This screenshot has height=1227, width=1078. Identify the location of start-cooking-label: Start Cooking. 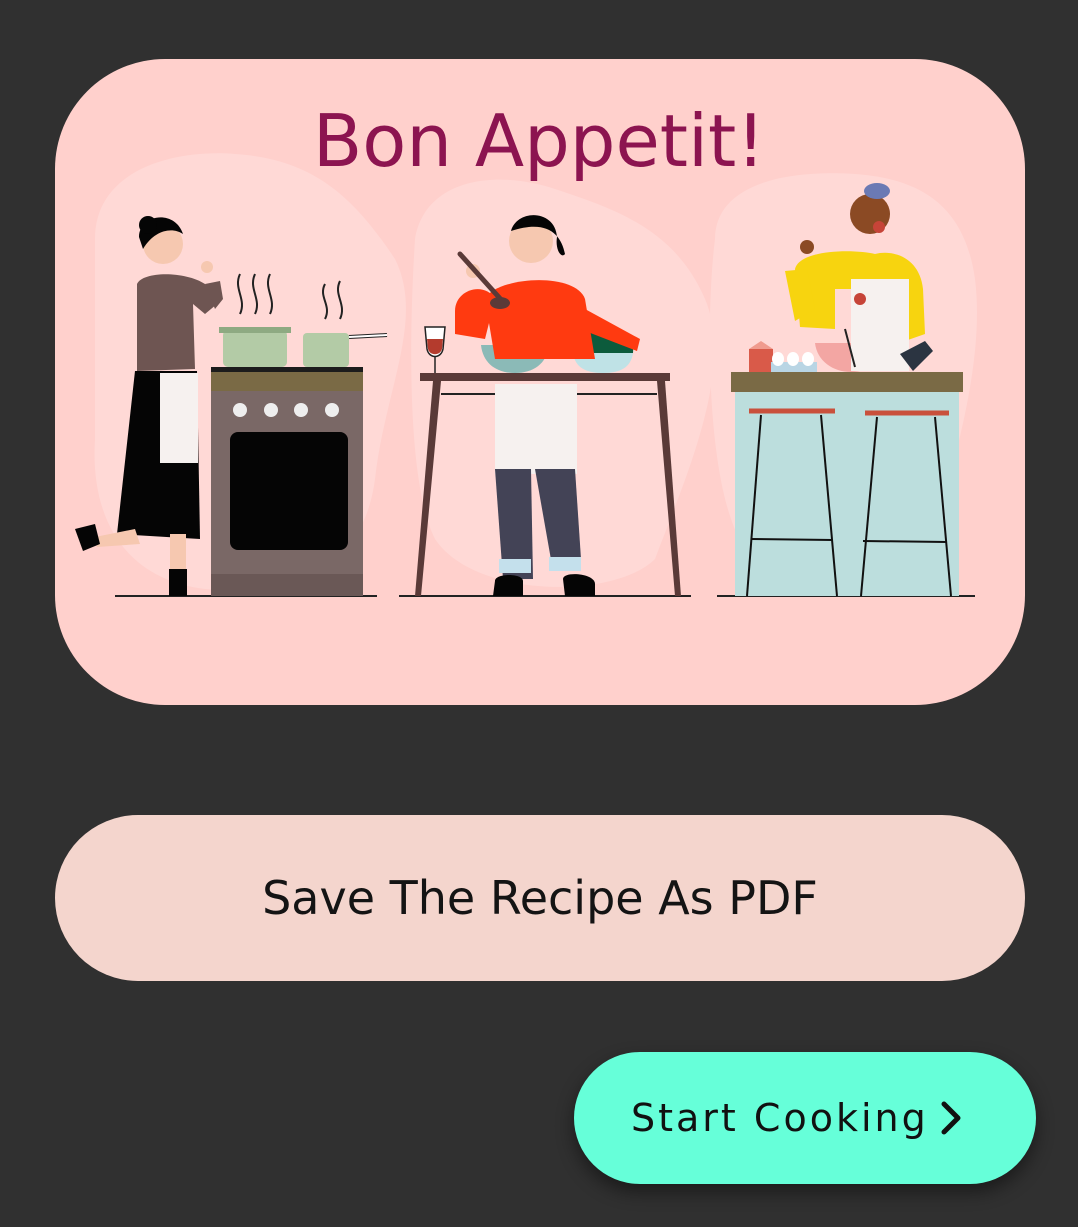
(780, 1118).